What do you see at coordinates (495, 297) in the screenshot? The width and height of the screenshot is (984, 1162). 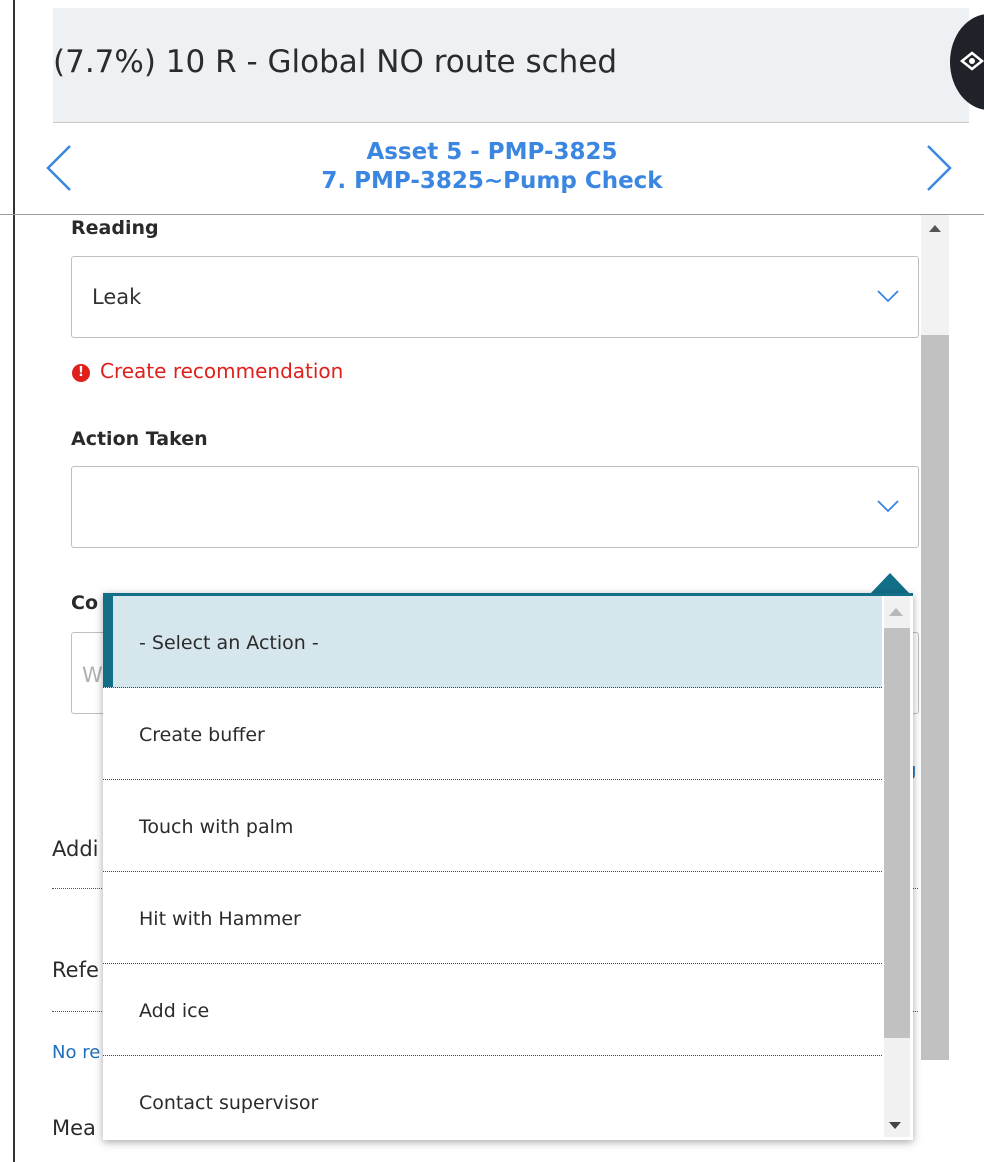 I see `reading-select: Leak` at bounding box center [495, 297].